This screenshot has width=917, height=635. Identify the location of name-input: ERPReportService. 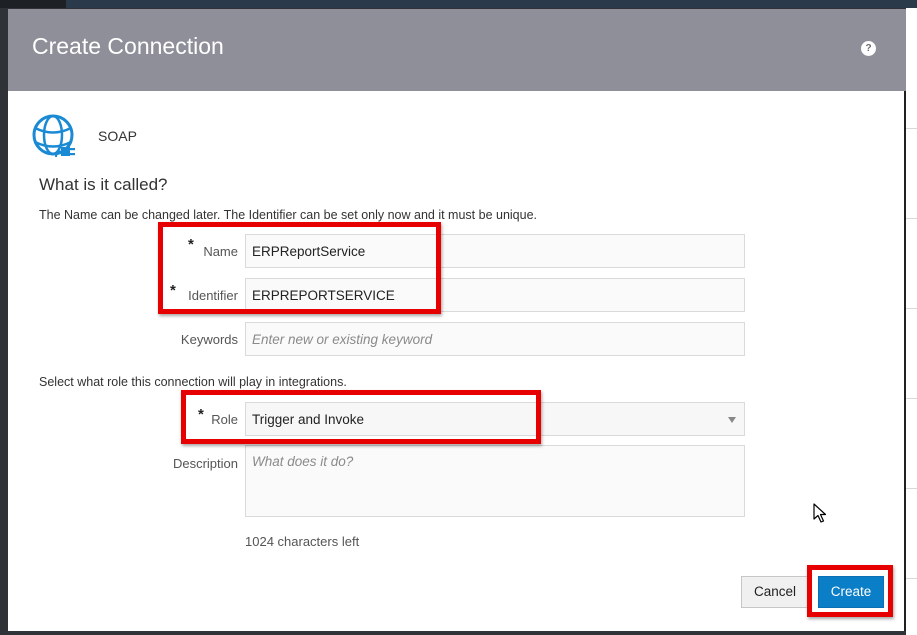
(495, 251).